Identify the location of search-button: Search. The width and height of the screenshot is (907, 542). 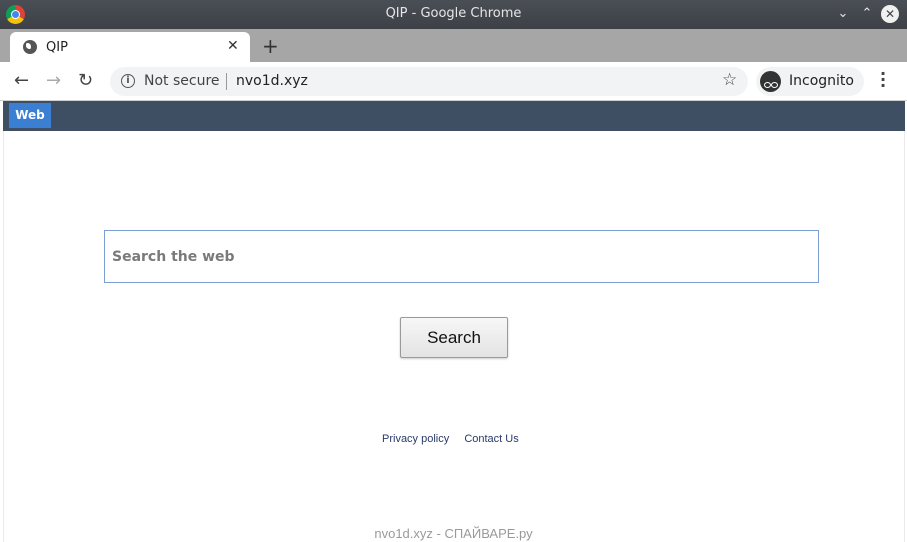
(454, 337).